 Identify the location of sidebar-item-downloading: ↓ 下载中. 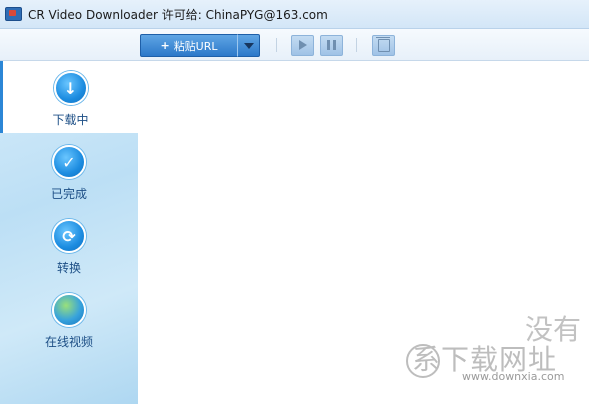
(69, 97).